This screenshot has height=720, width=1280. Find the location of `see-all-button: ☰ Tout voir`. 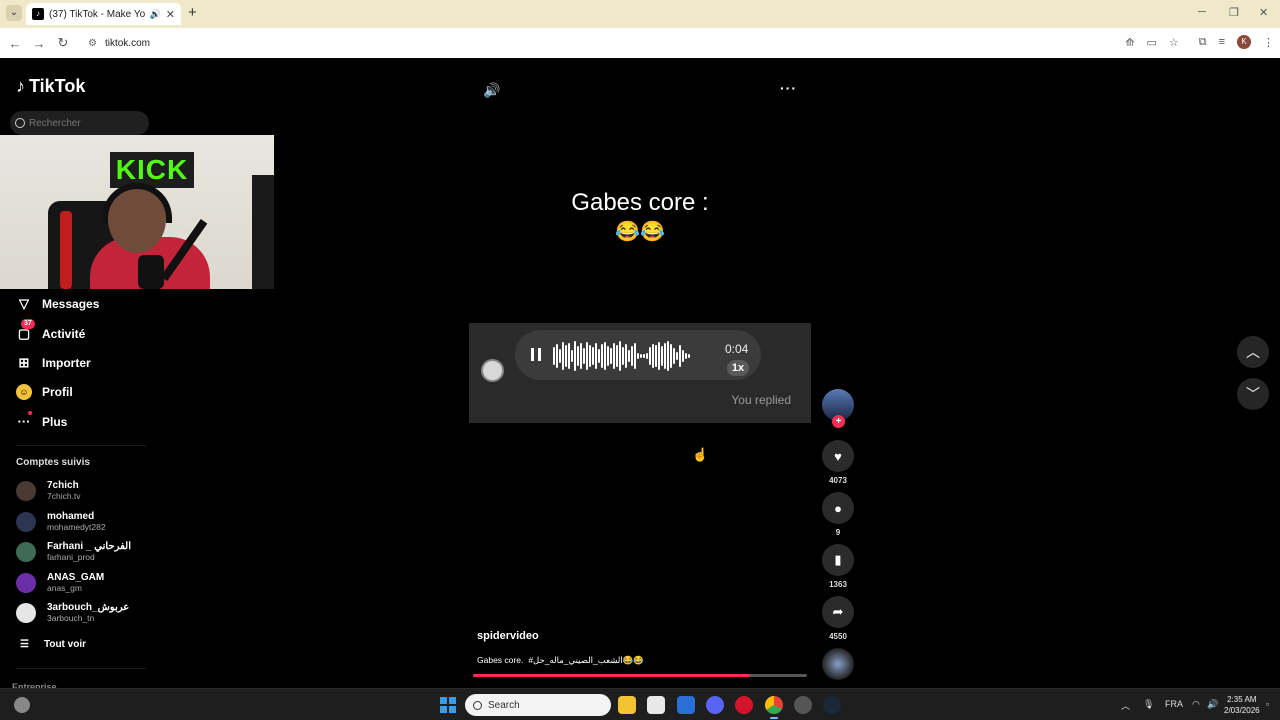

see-all-button: ☰ Tout voir is located at coordinates (53, 644).